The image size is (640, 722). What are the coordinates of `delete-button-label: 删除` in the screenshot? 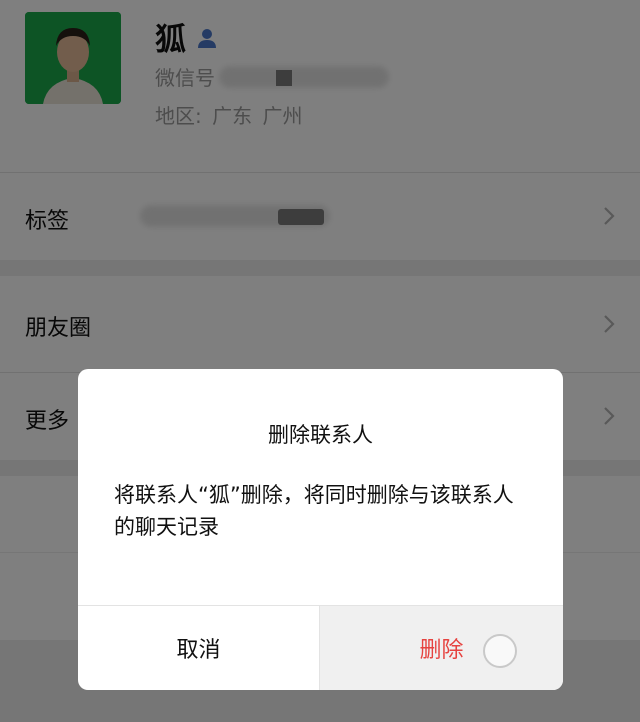 It's located at (441, 650).